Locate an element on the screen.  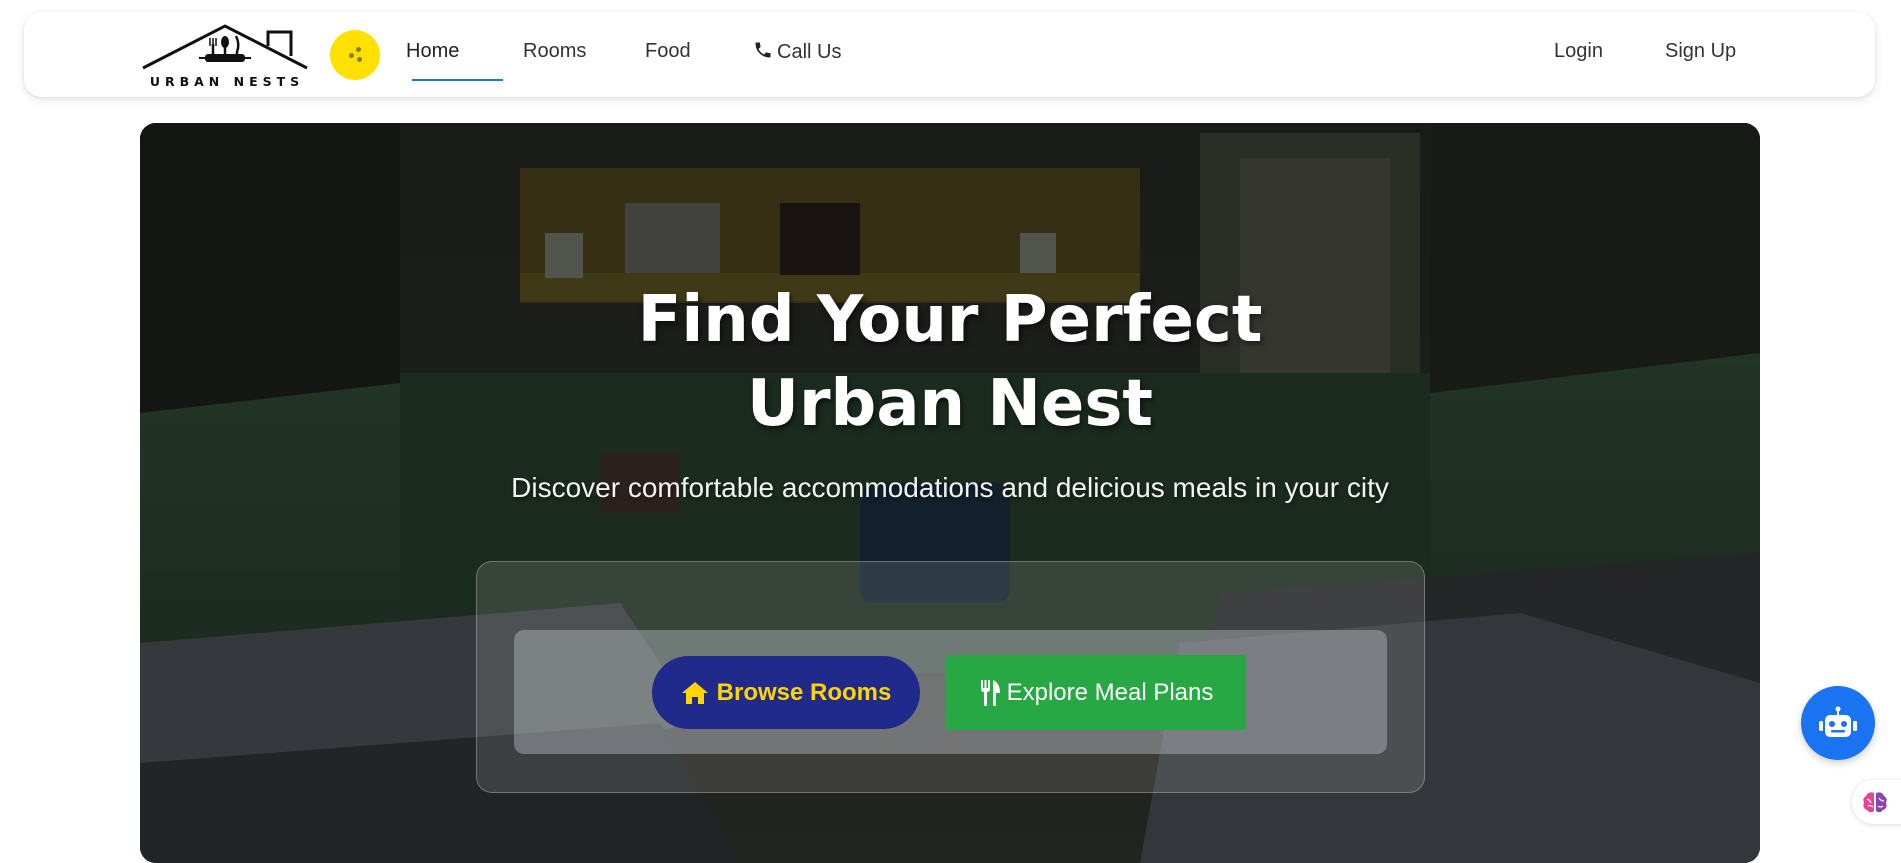
house-logo-icon is located at coordinates (225, 47).